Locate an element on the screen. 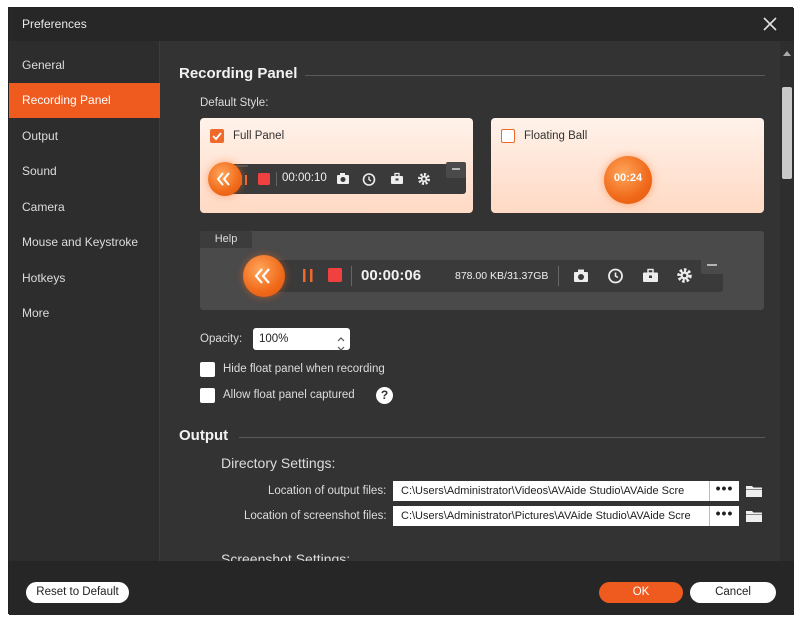 The width and height of the screenshot is (800, 622). full-panel-time: 00:00:10 is located at coordinates (304, 178).